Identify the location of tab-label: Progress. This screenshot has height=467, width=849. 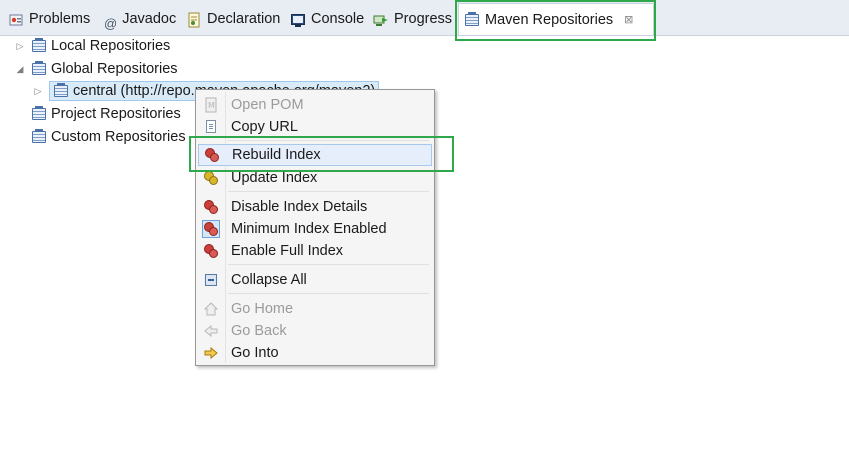
(423, 19).